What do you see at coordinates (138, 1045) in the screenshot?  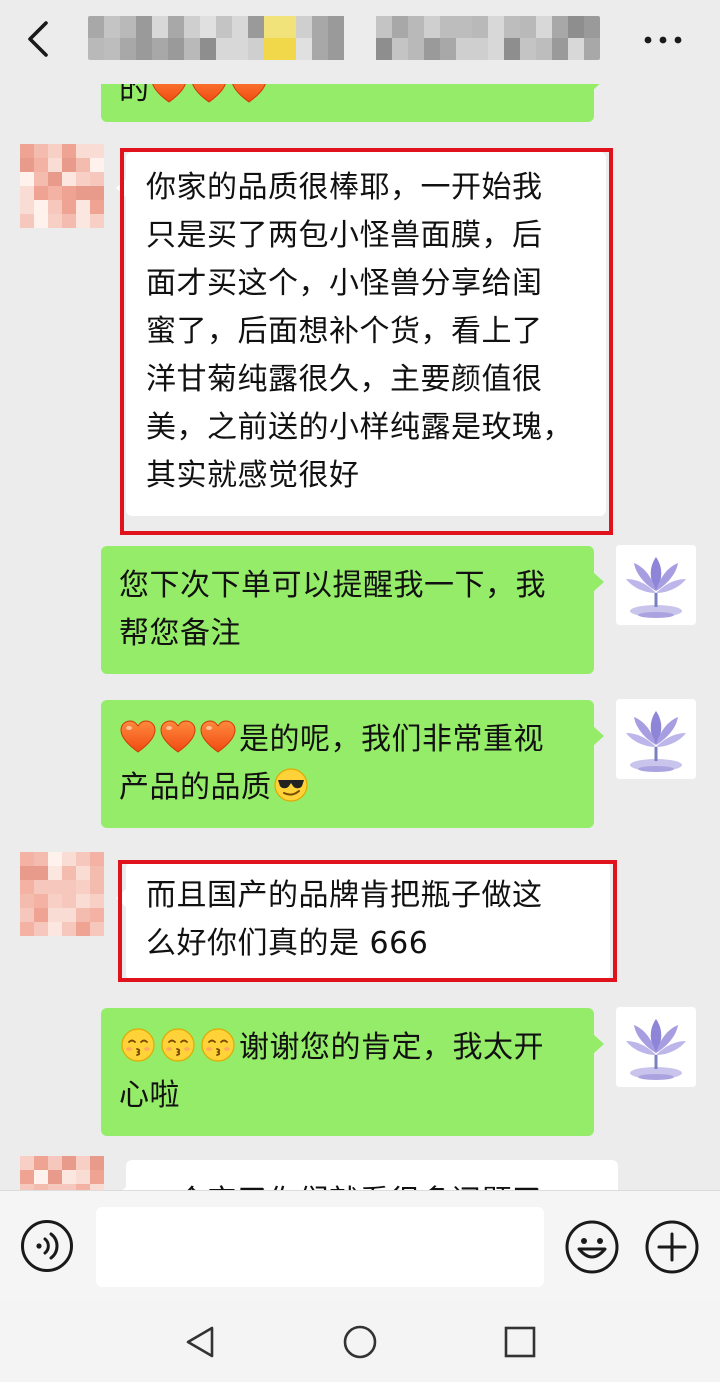 I see `kissing-emoji-icon` at bounding box center [138, 1045].